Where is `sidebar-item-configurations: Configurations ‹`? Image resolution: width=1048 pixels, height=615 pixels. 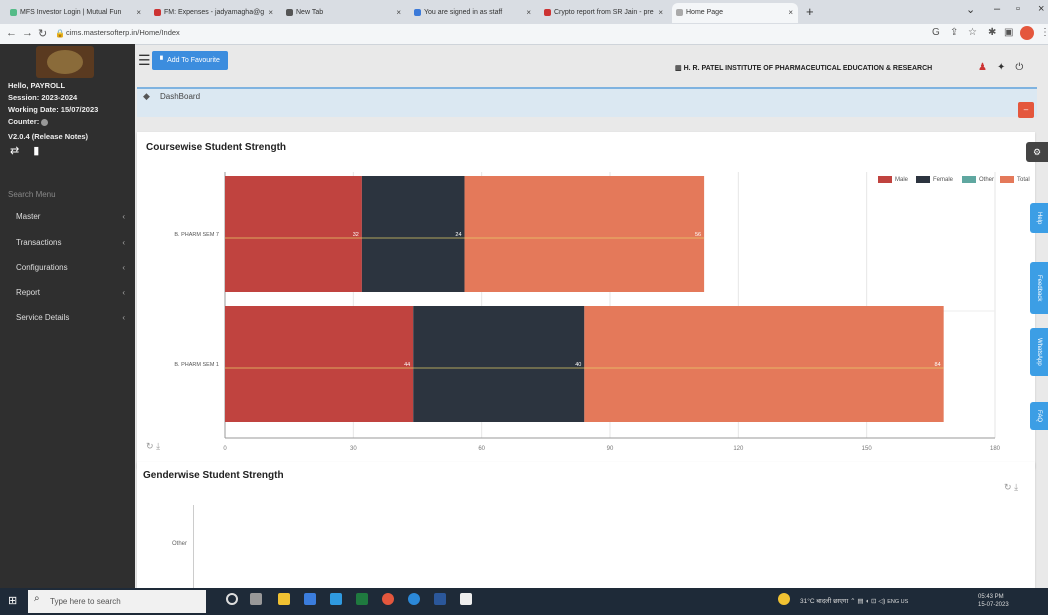
sidebar-item-configurations: Configurations ‹ is located at coordinates (67, 268).